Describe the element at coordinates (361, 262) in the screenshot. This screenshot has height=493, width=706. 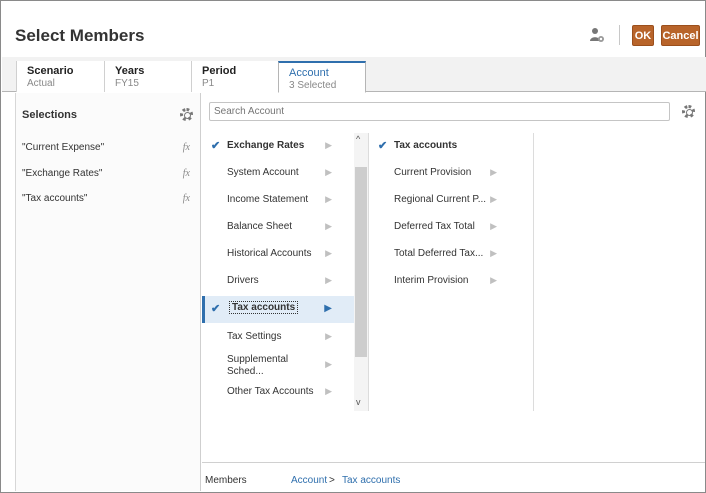
I see `scrollbar-thumb` at that location.